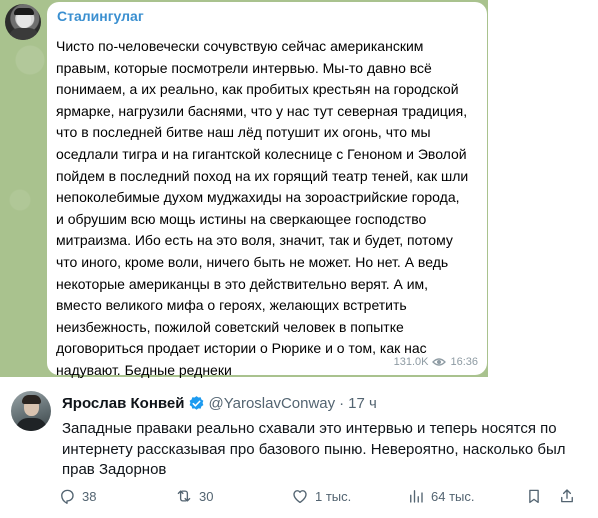 This screenshot has height=518, width=598. I want to click on message-meta: 131.0K 16:36, so click(436, 362).